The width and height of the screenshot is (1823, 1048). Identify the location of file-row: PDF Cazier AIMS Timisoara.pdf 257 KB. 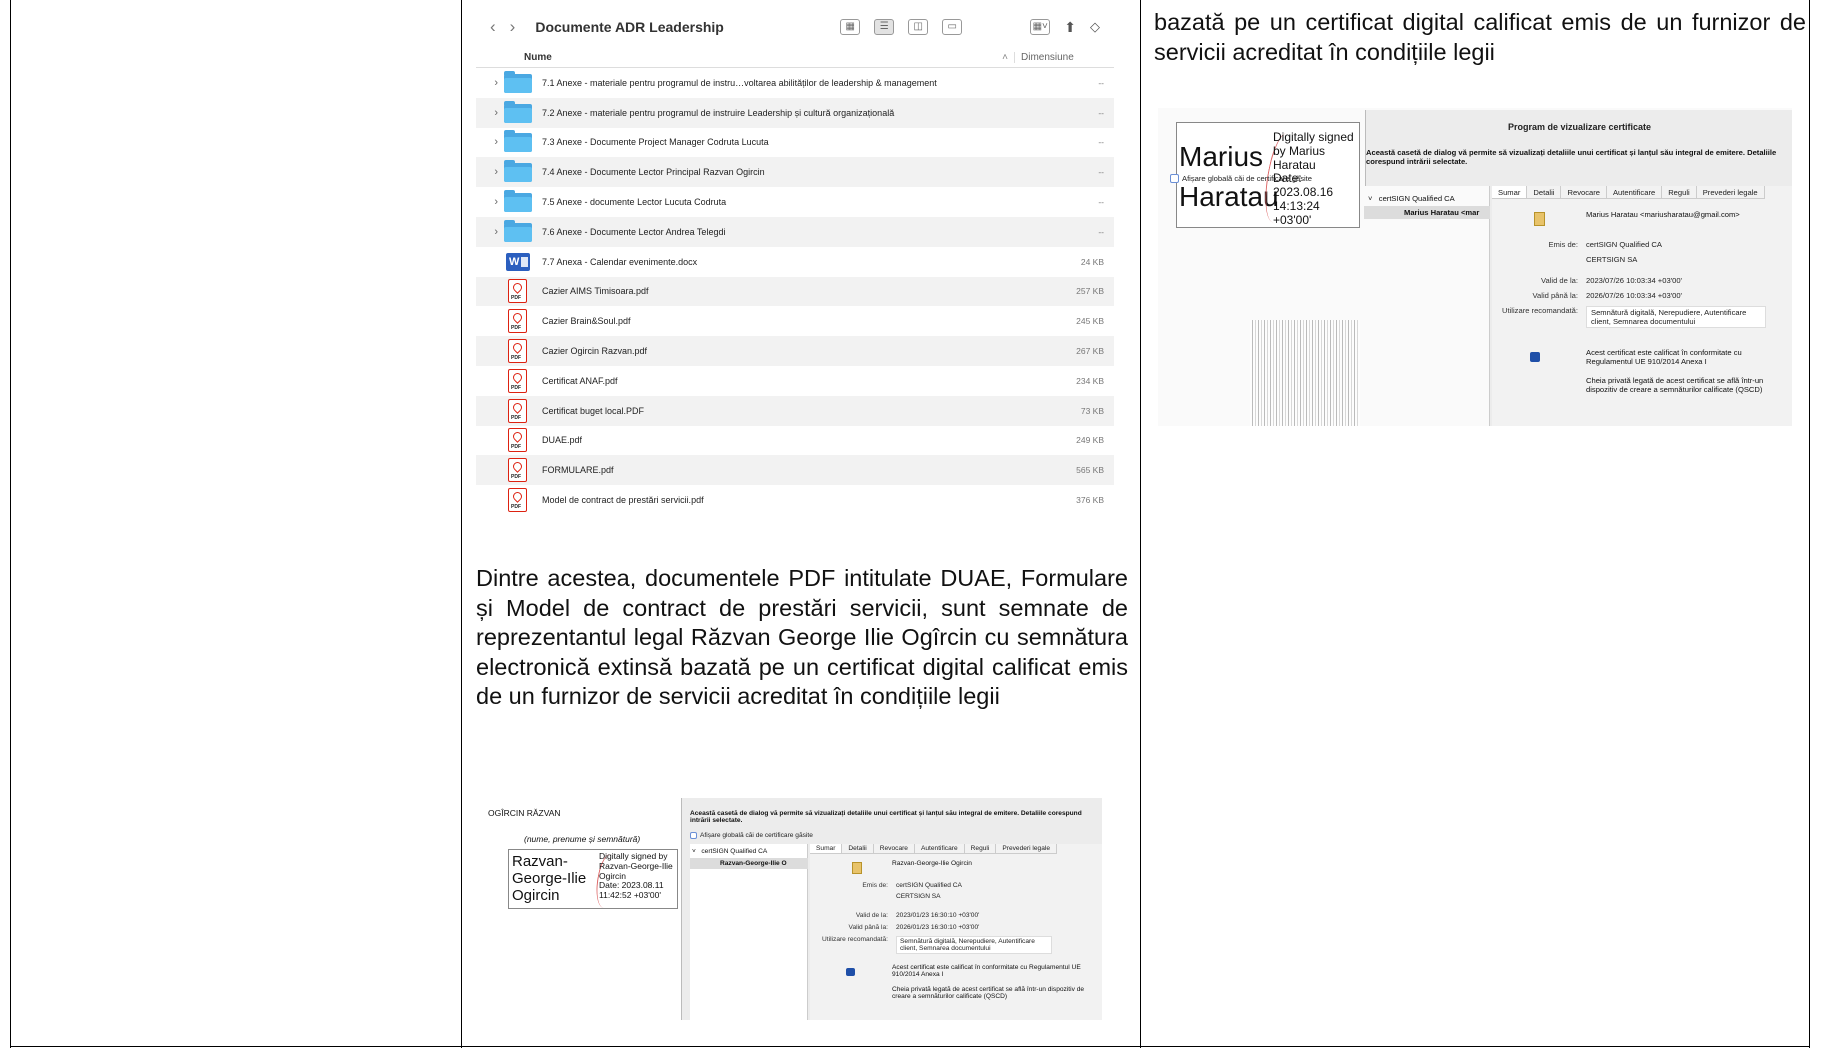
(795, 291).